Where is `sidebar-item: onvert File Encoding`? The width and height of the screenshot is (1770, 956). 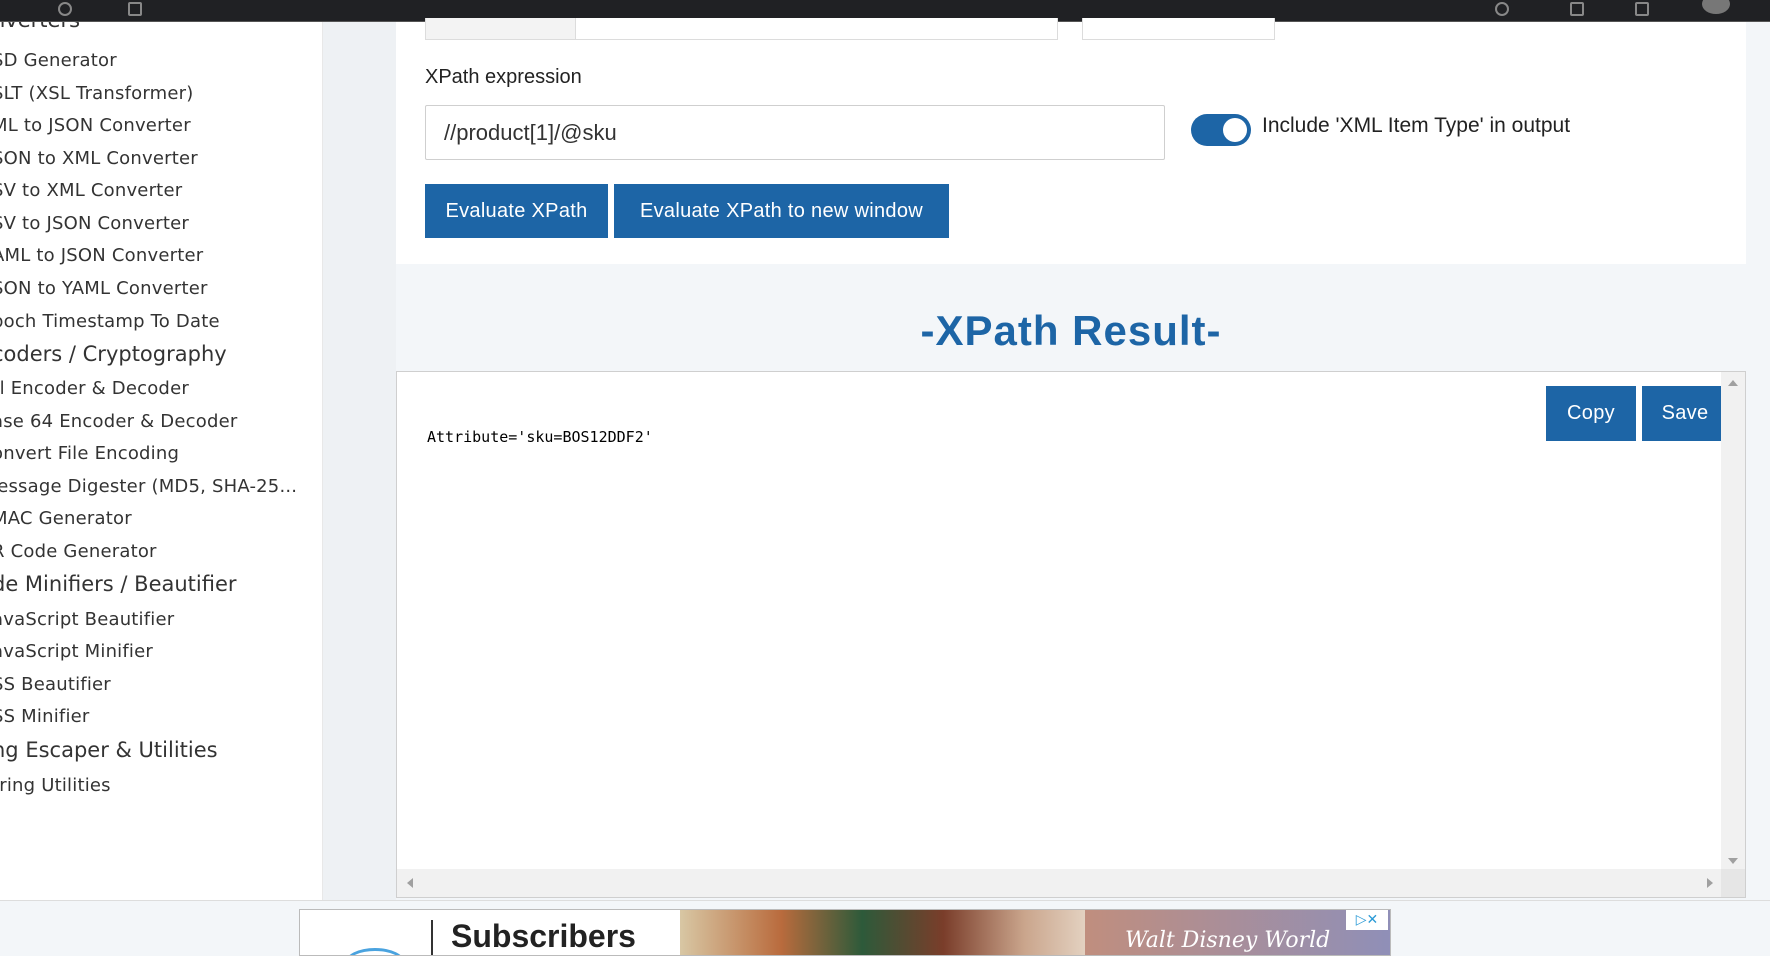
sidebar-item: onvert File Encoding is located at coordinates (89, 453).